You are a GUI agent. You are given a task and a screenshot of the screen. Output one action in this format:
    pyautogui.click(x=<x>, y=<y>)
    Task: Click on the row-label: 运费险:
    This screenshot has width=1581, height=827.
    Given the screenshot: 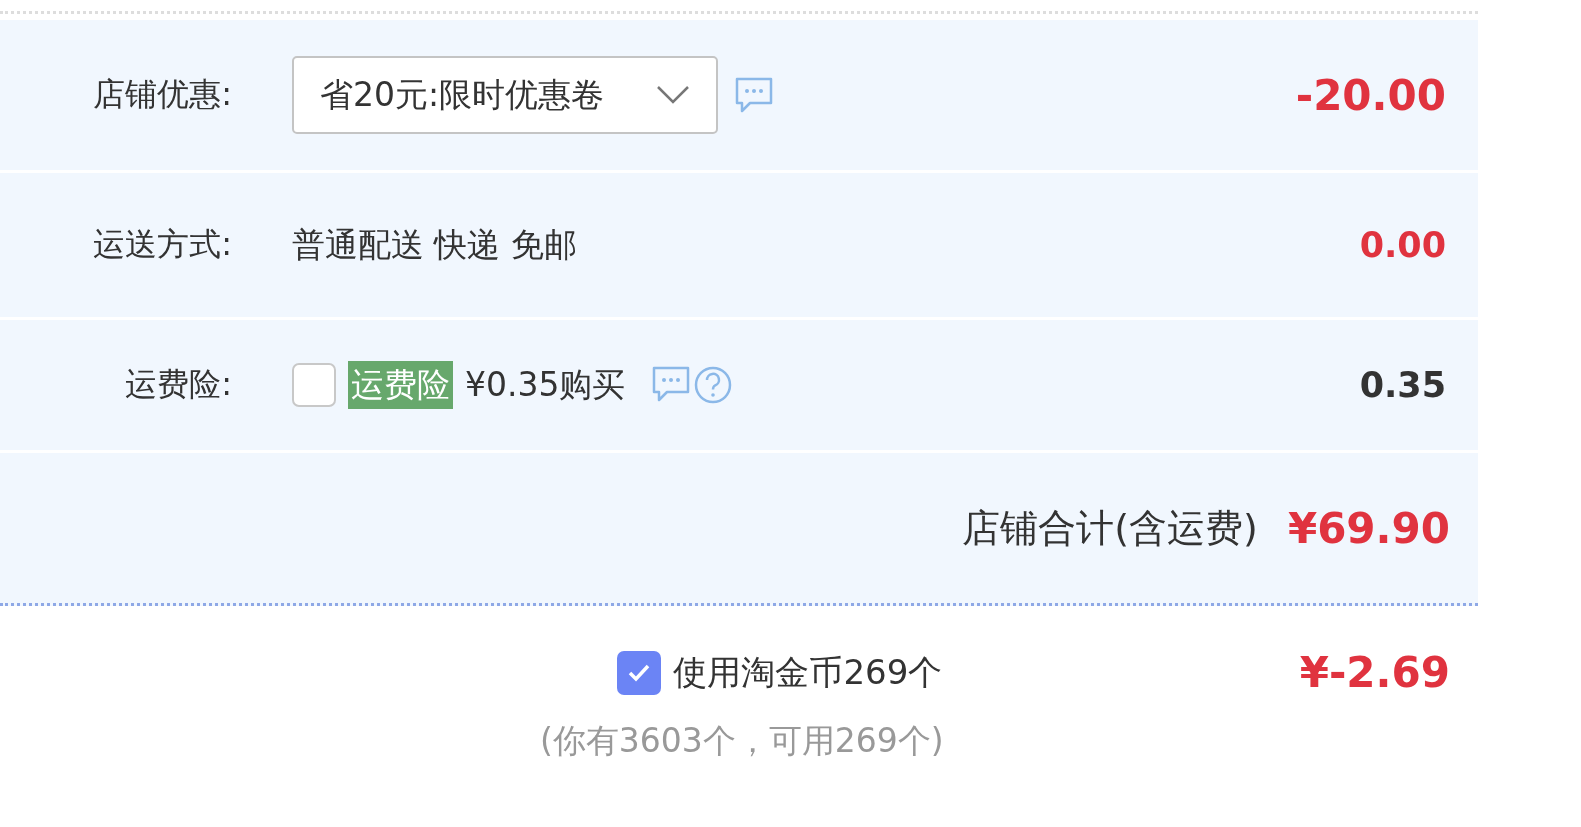 What is the action you would take?
    pyautogui.click(x=178, y=384)
    